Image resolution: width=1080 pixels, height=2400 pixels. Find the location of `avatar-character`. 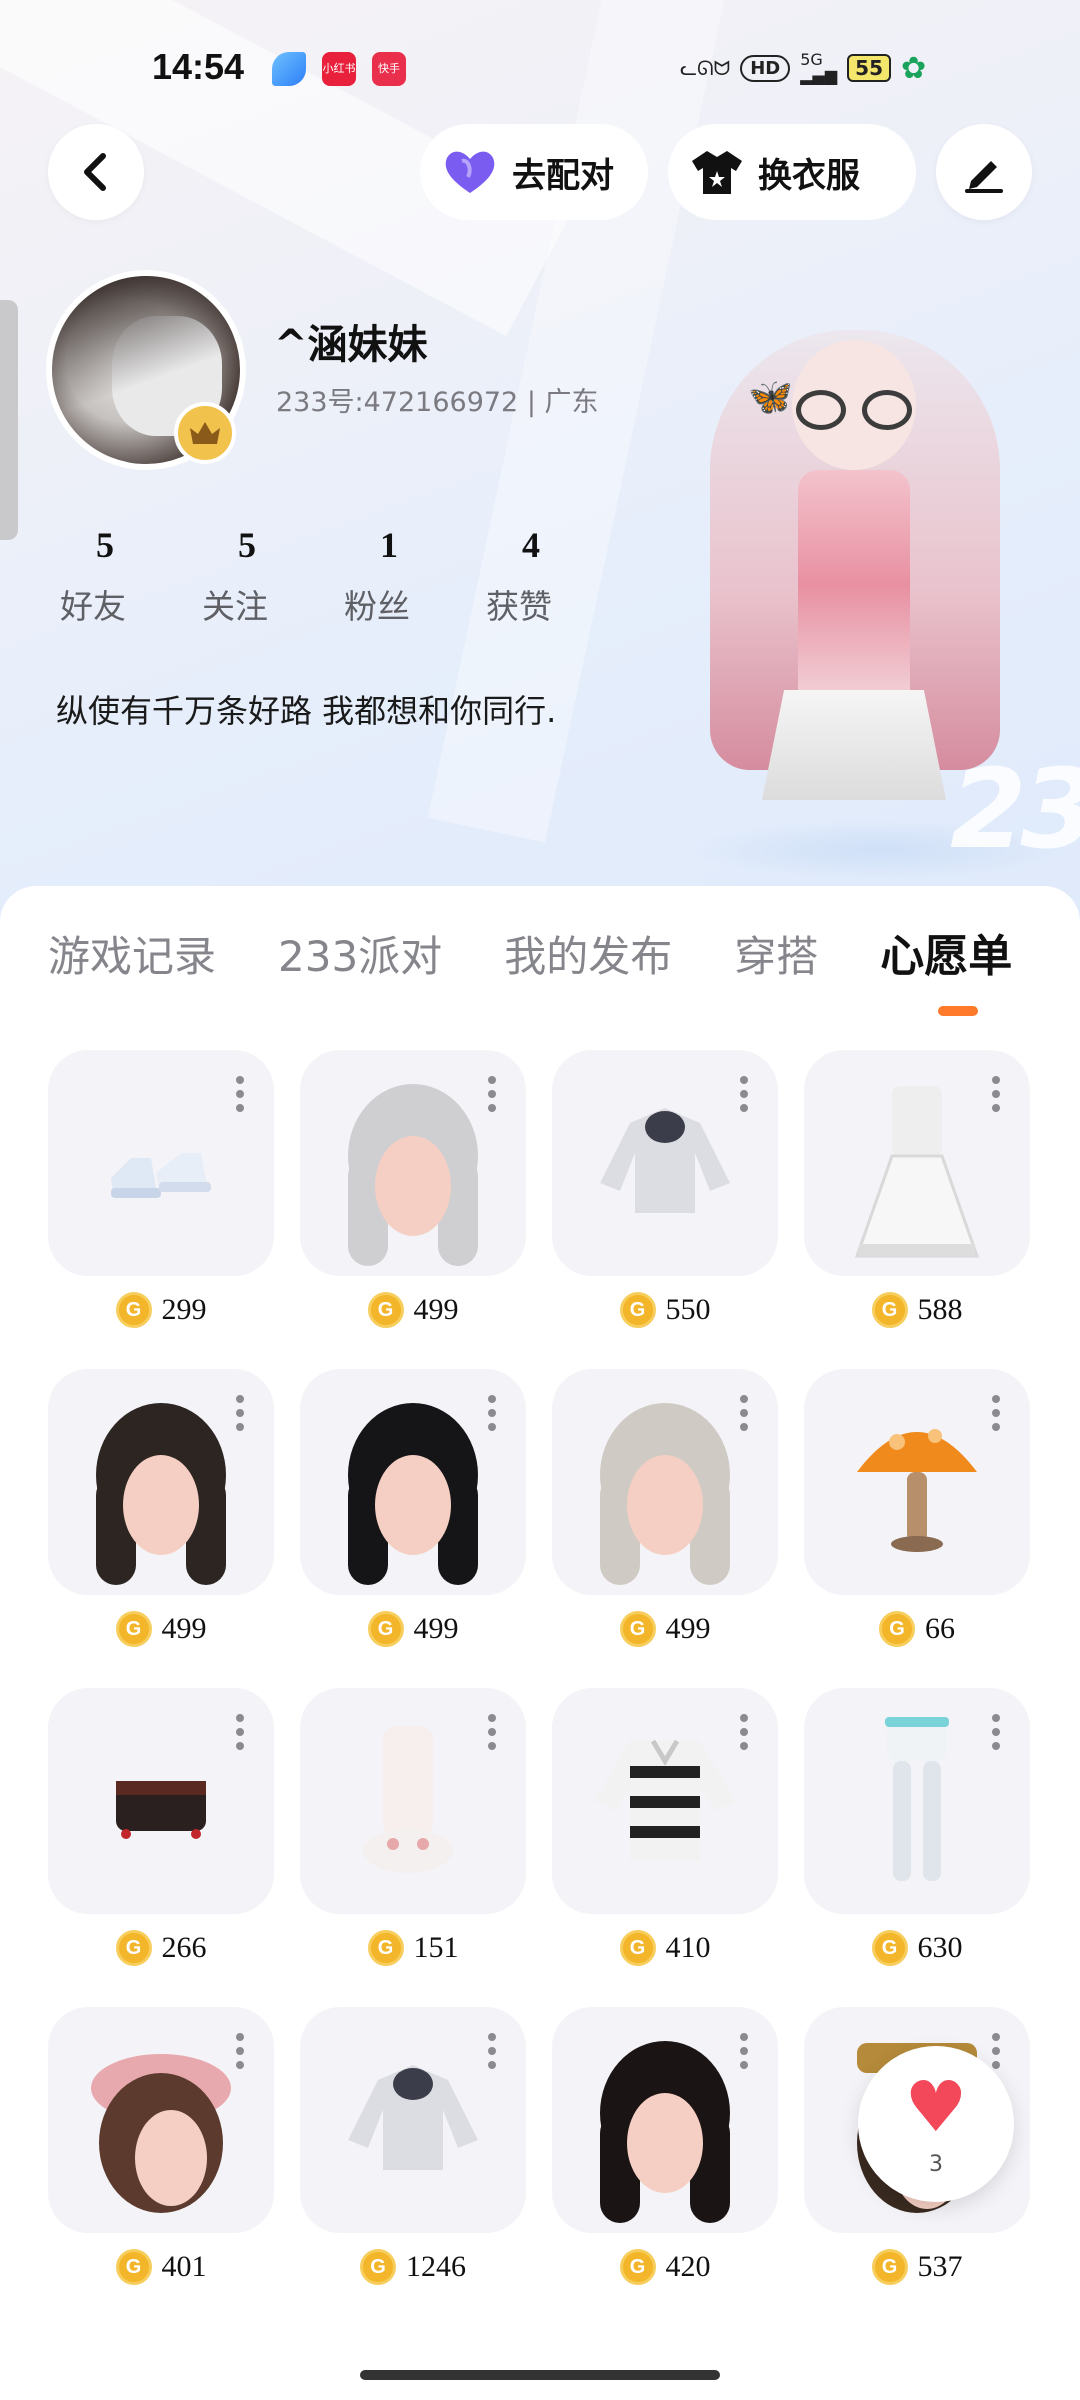

avatar-character is located at coordinates (850, 575).